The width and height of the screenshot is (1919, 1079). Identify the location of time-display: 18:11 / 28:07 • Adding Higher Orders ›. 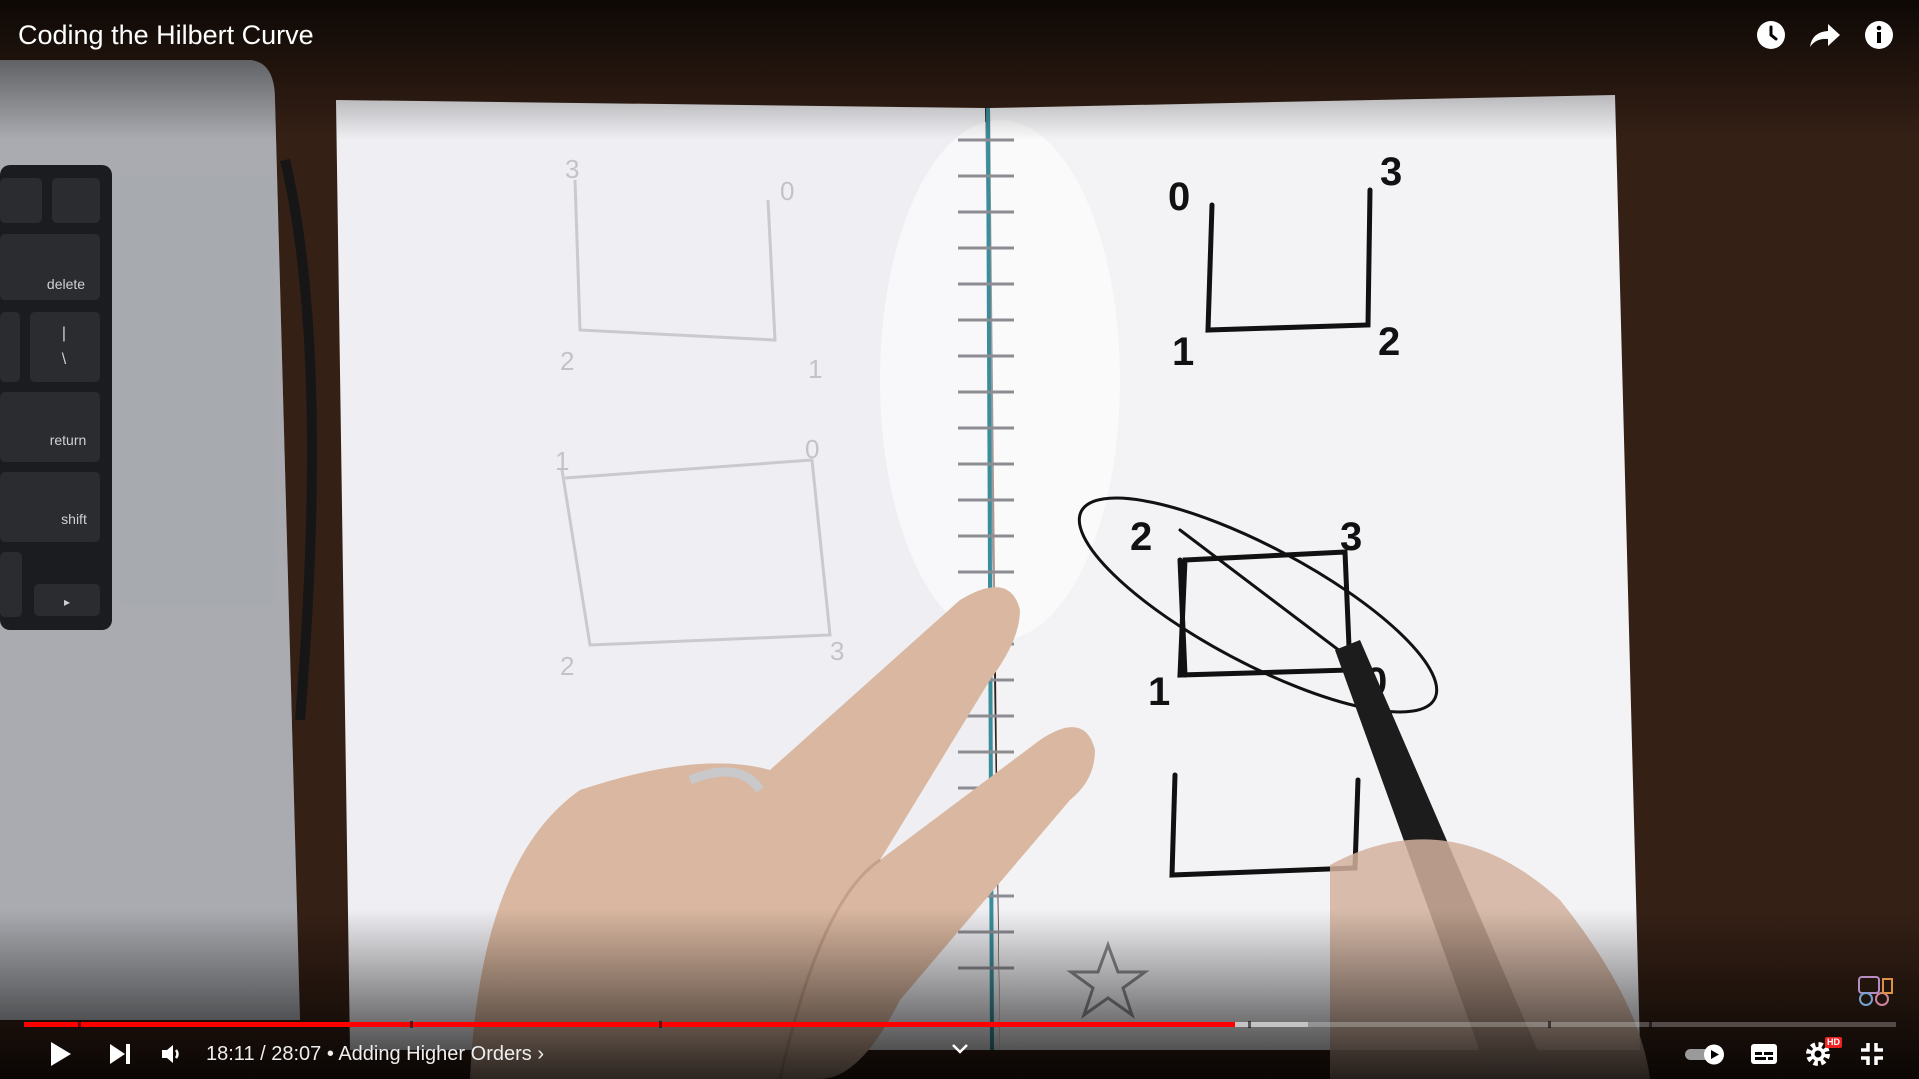
(375, 1054).